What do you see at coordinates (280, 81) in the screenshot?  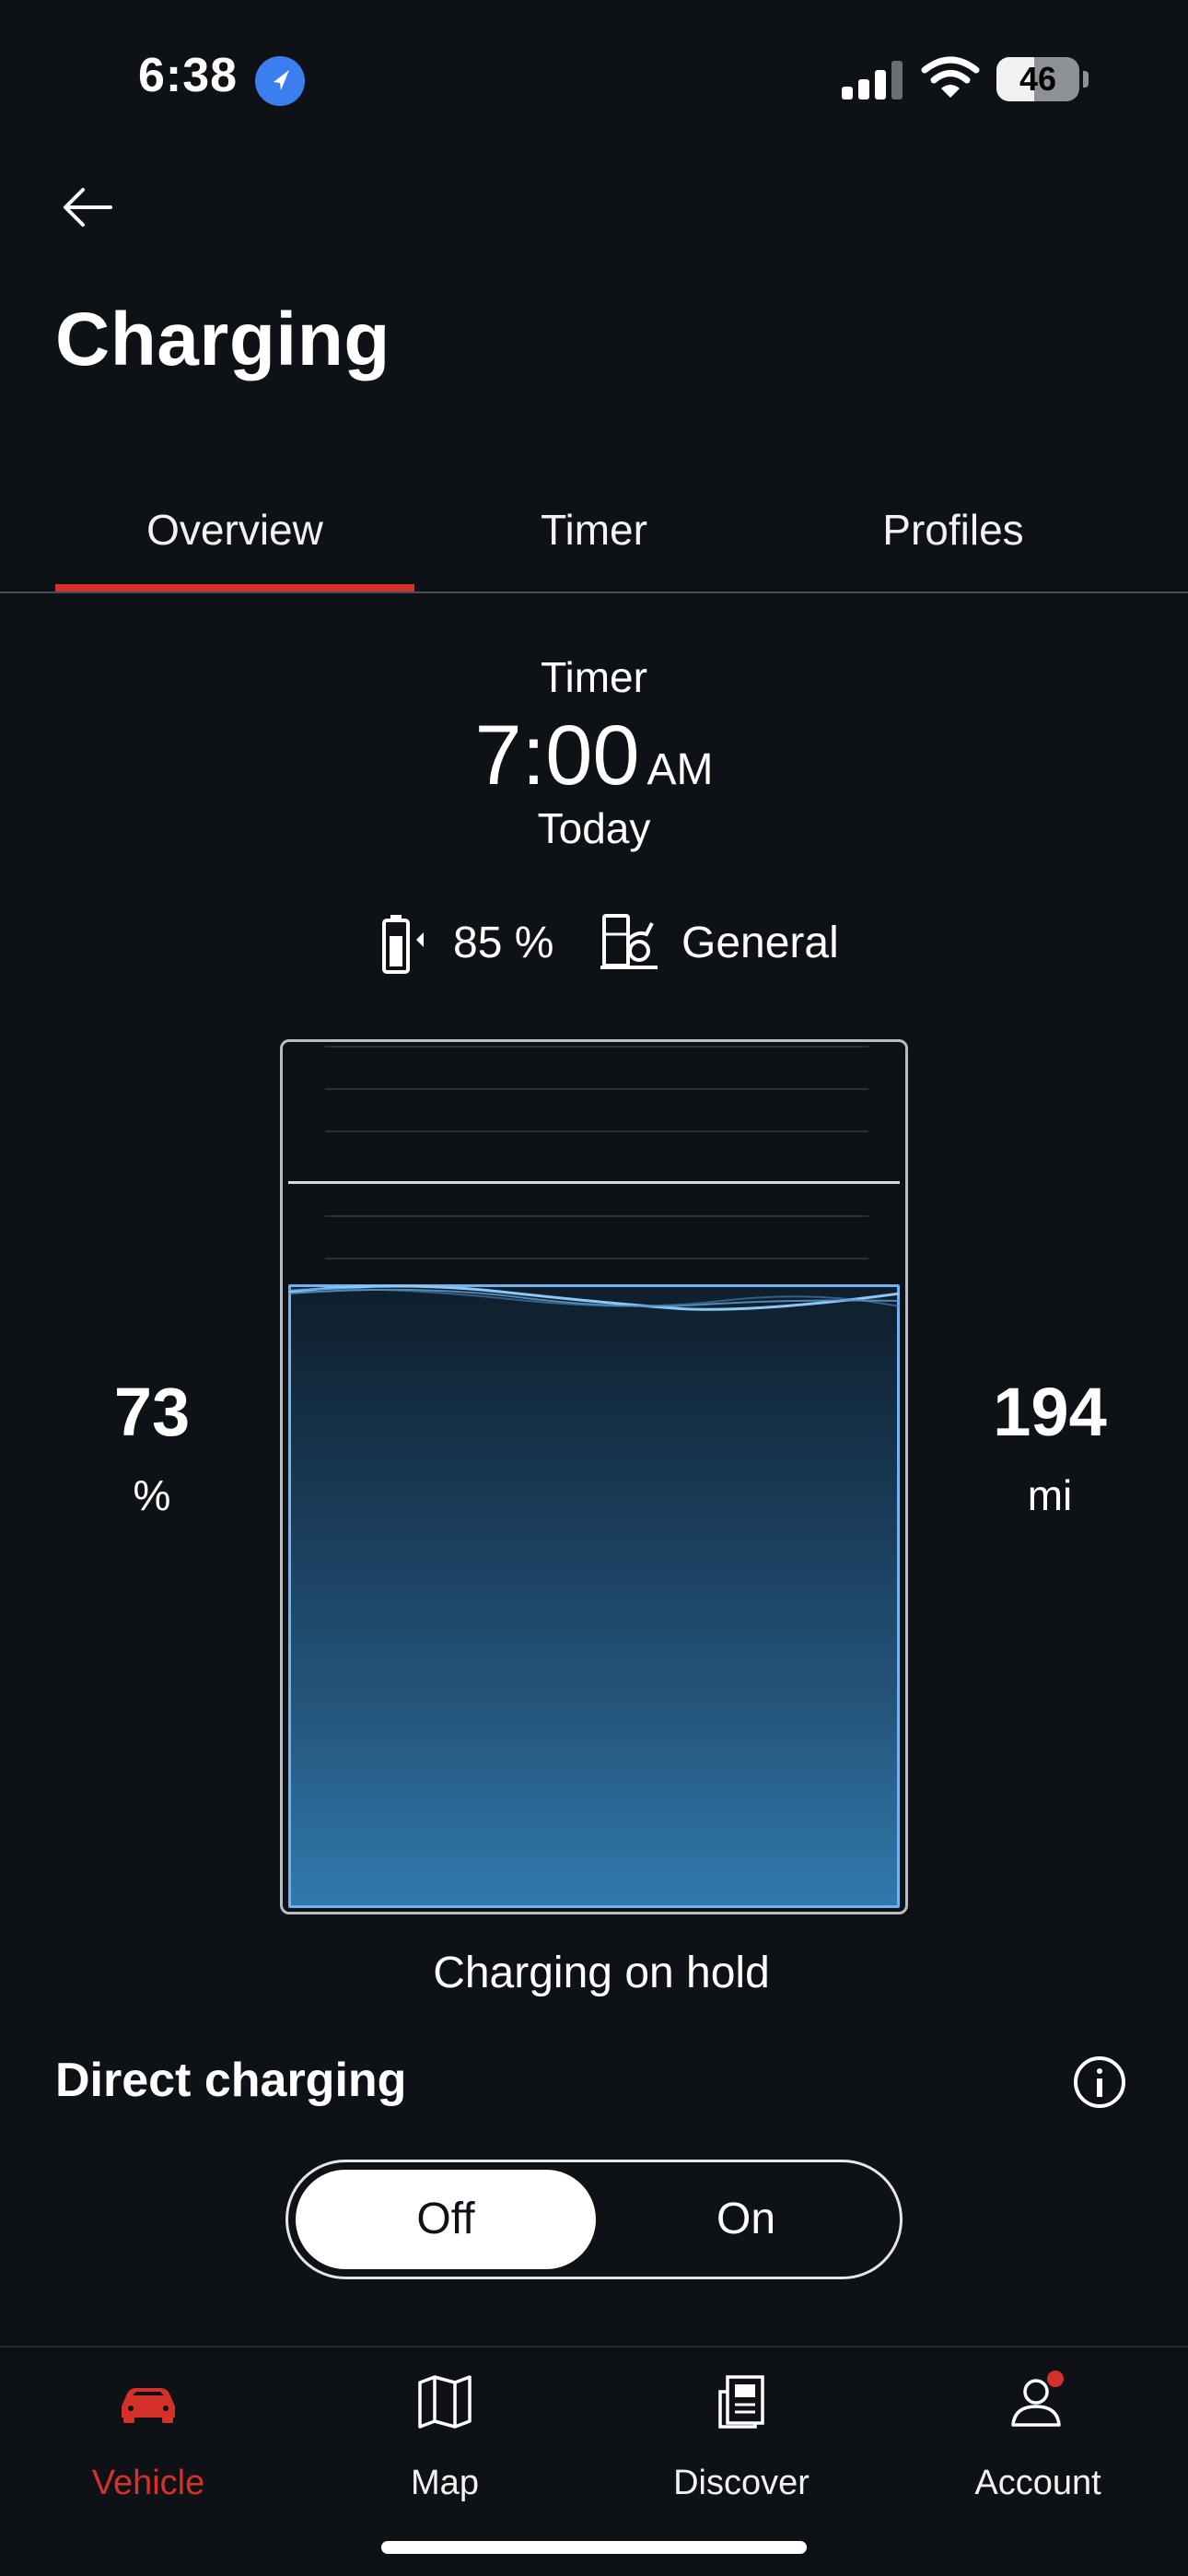 I see `location-arrow-icon` at bounding box center [280, 81].